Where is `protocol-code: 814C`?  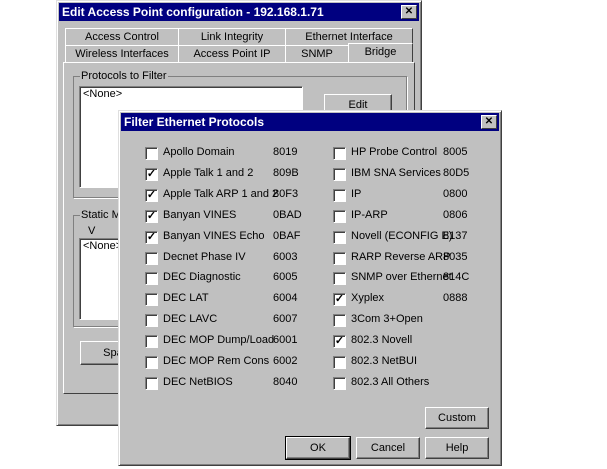 protocol-code: 814C is located at coordinates (456, 277).